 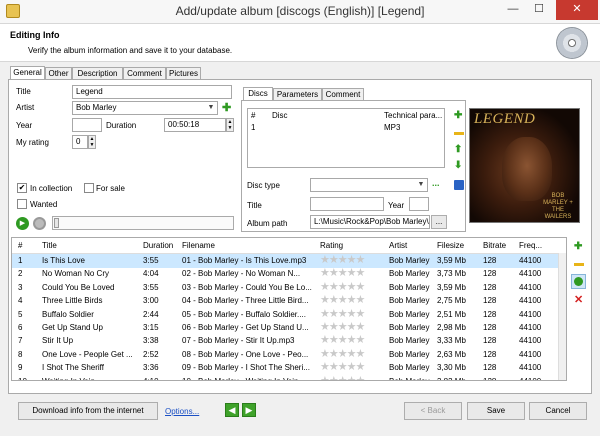 I want to click on track-title: Could You Be Loved, so click(x=91, y=287).